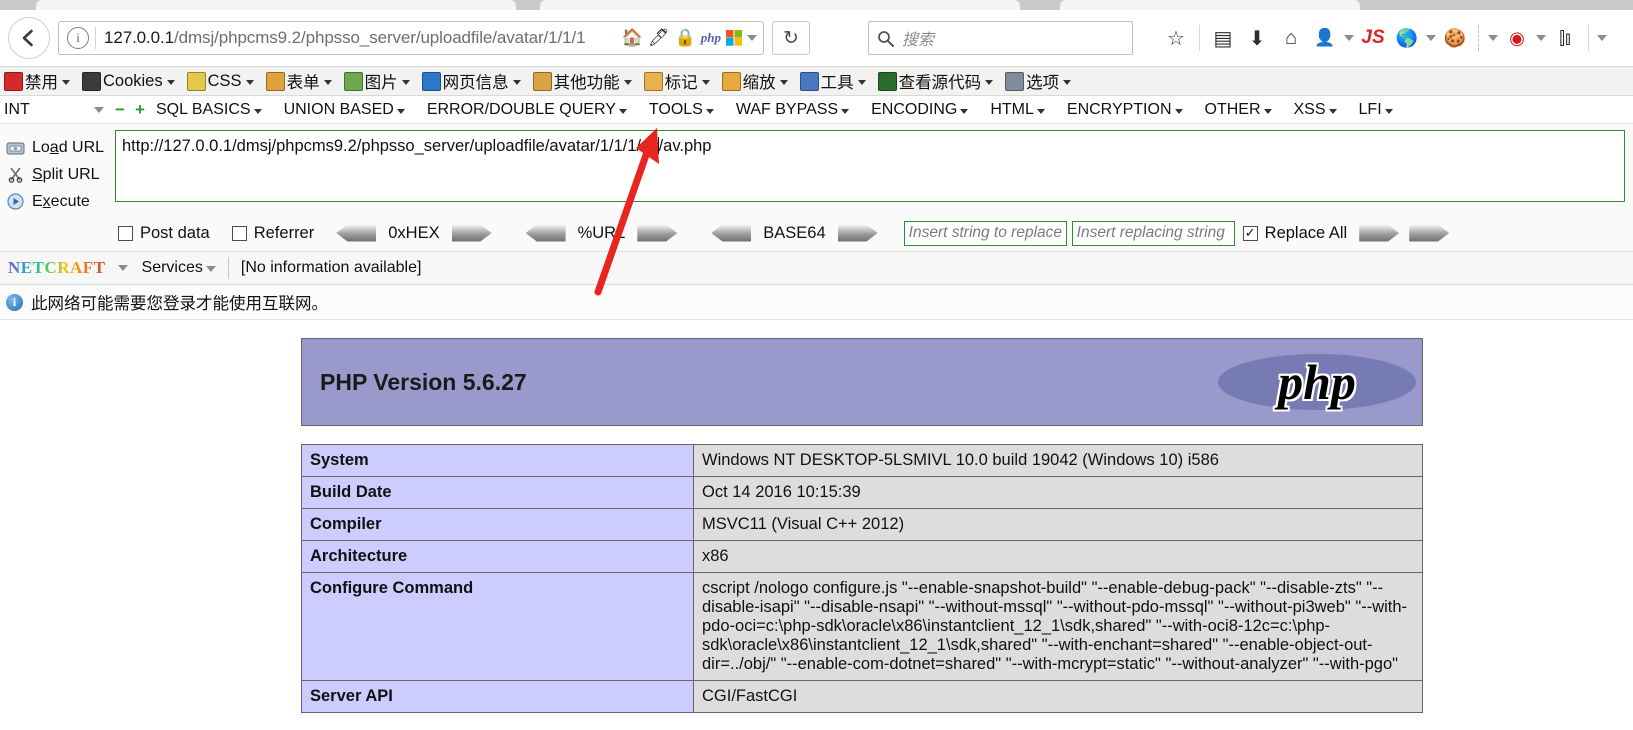 The width and height of the screenshot is (1633, 730). I want to click on hackbar-menu-tools: TOOLS, so click(681, 110).